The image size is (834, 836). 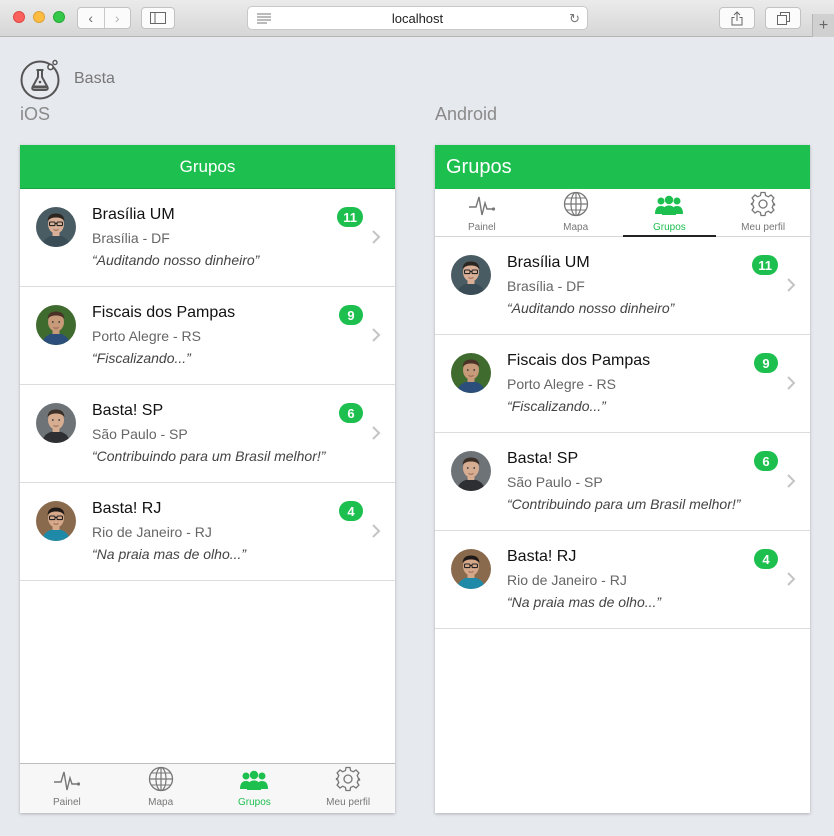 I want to click on ios-screen-title: Grupos, so click(x=207, y=166).